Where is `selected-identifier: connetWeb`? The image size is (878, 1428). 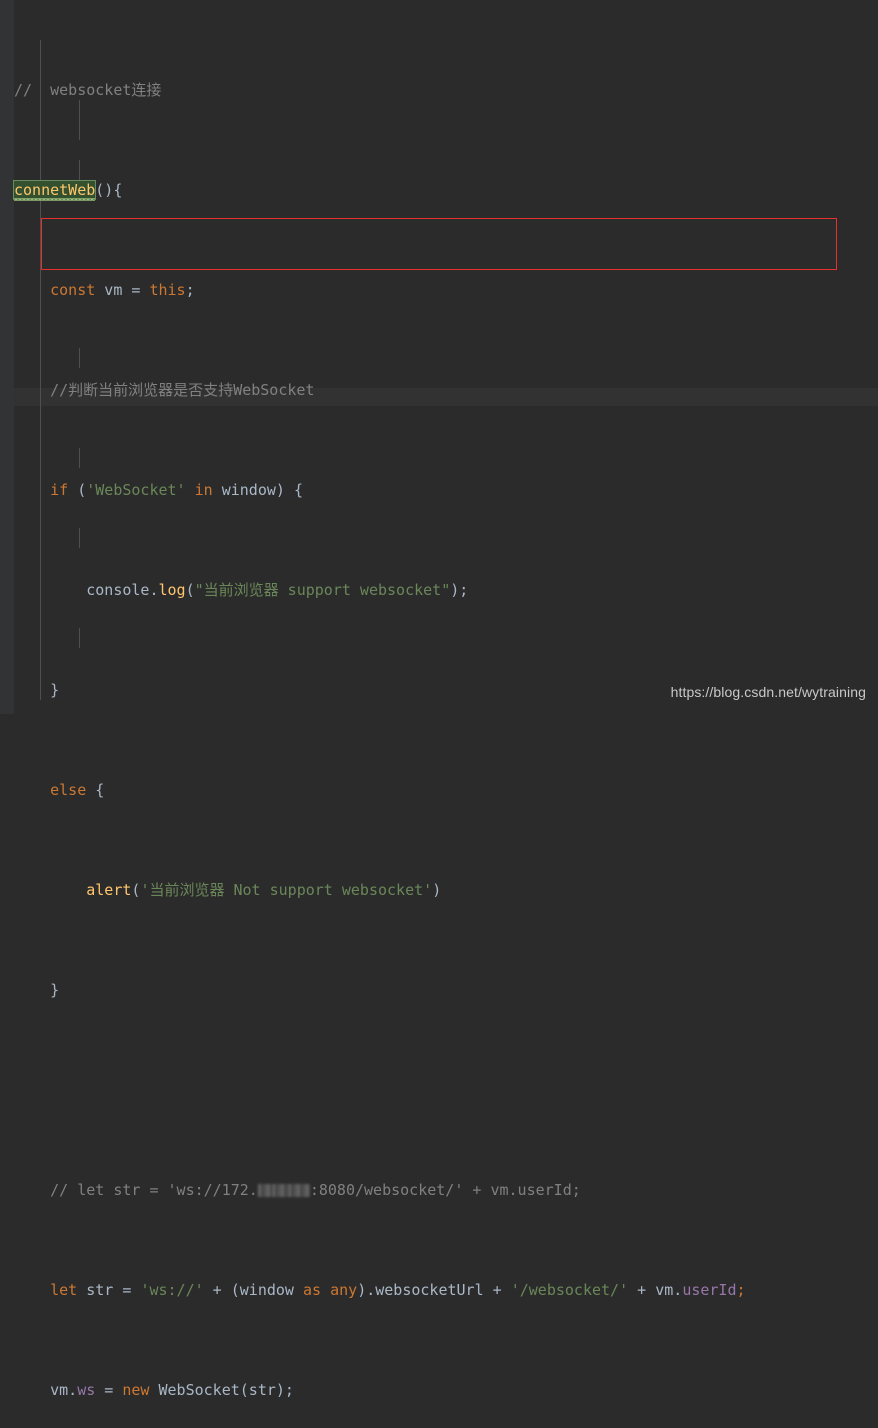 selected-identifier: connetWeb is located at coordinates (54, 190).